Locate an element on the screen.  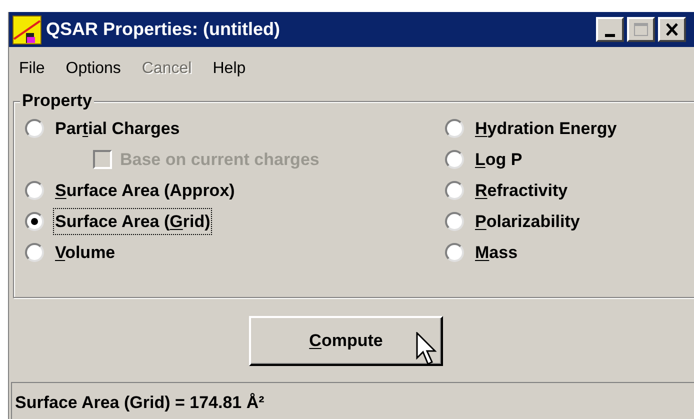
status-text: Surface Area (Grid) = 174.81 Å² is located at coordinates (139, 403).